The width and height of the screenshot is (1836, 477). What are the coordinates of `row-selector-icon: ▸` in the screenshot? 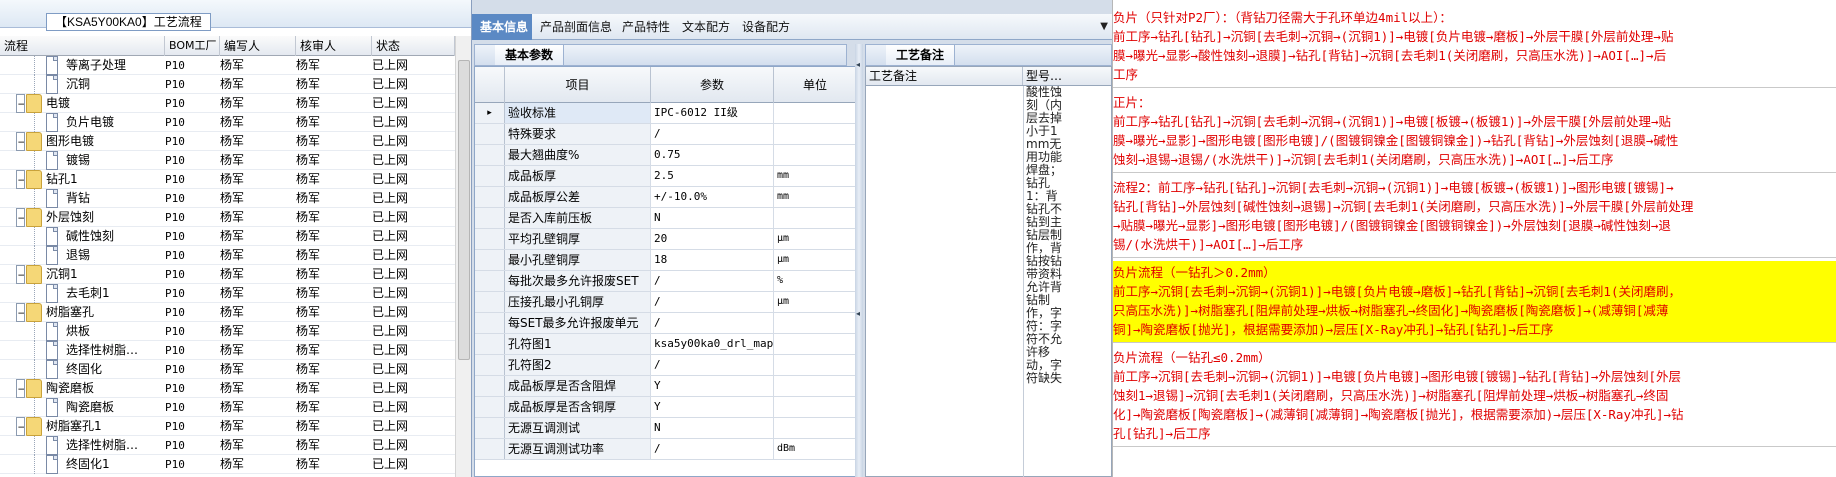 It's located at (490, 113).